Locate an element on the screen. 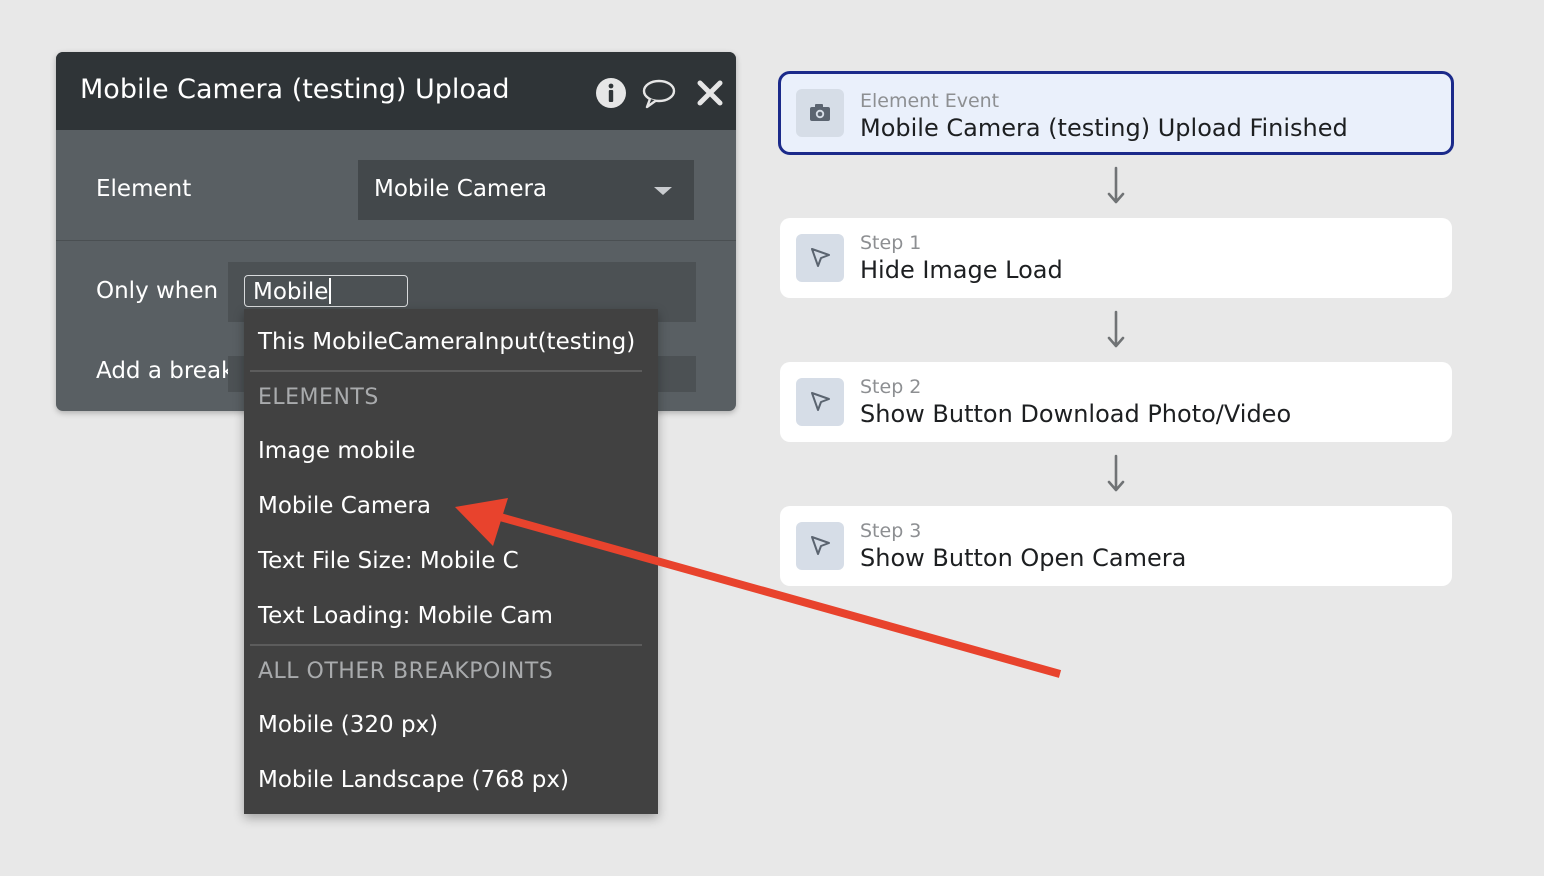 This screenshot has width=1544, height=876. dropdown-item-this-input: This MobileCameraInput(testing) is located at coordinates (446, 342).